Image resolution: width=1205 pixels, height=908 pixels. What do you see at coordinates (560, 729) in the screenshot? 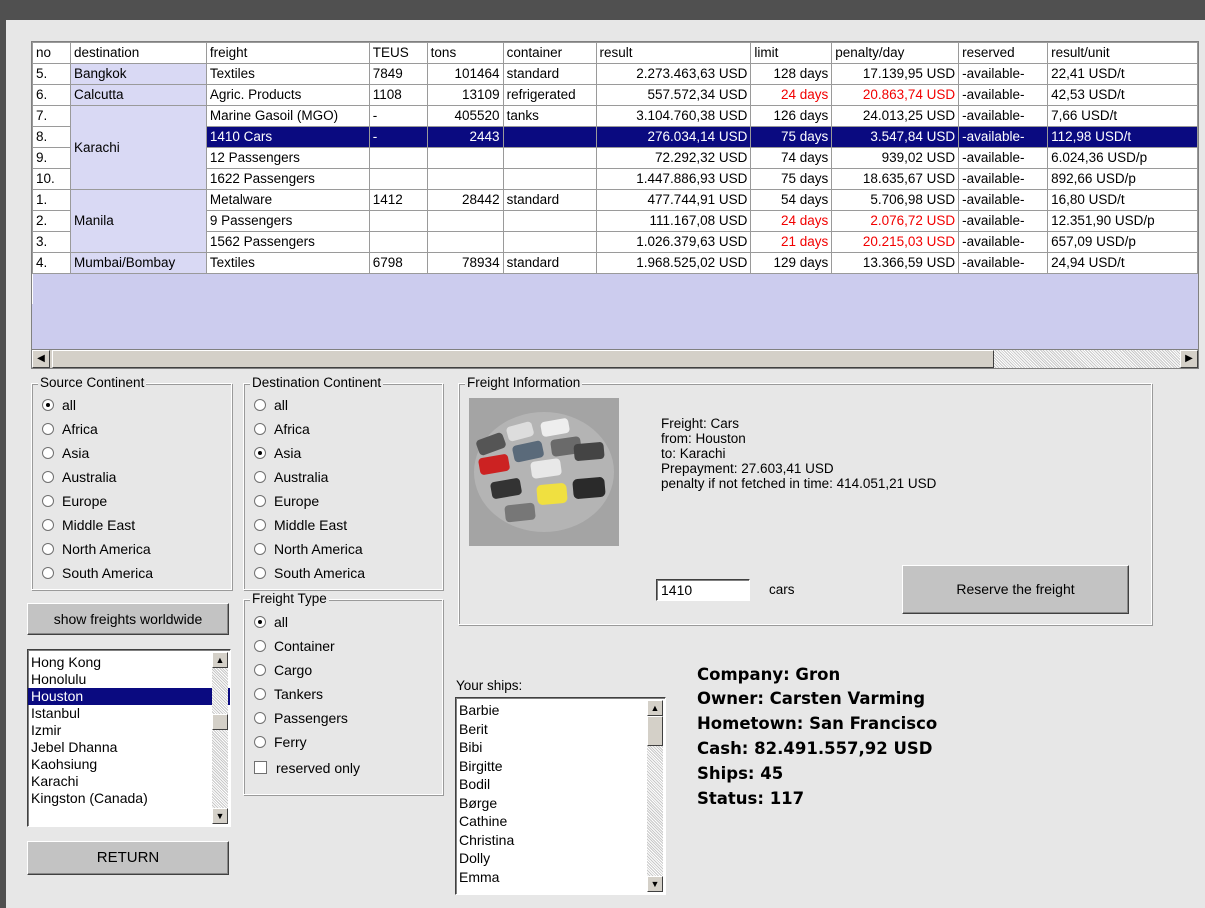
I see `list-item: Berit` at bounding box center [560, 729].